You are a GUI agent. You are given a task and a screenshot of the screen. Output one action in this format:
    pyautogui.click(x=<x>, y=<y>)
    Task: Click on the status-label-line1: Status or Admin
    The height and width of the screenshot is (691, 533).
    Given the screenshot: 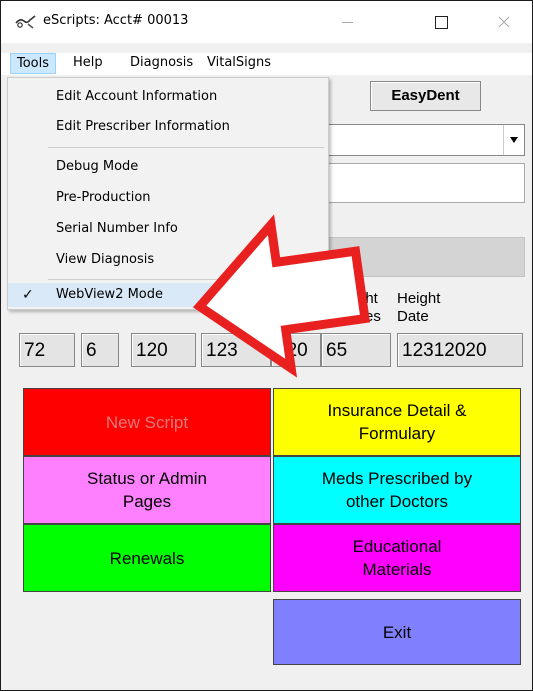 What is the action you would take?
    pyautogui.click(x=146, y=478)
    